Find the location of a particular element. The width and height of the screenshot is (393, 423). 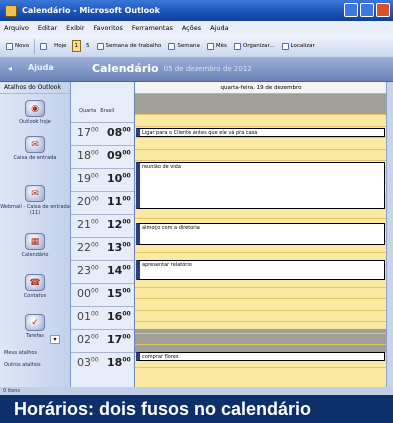

appointment-item: almoço com a diretoria is located at coordinates (260, 234).